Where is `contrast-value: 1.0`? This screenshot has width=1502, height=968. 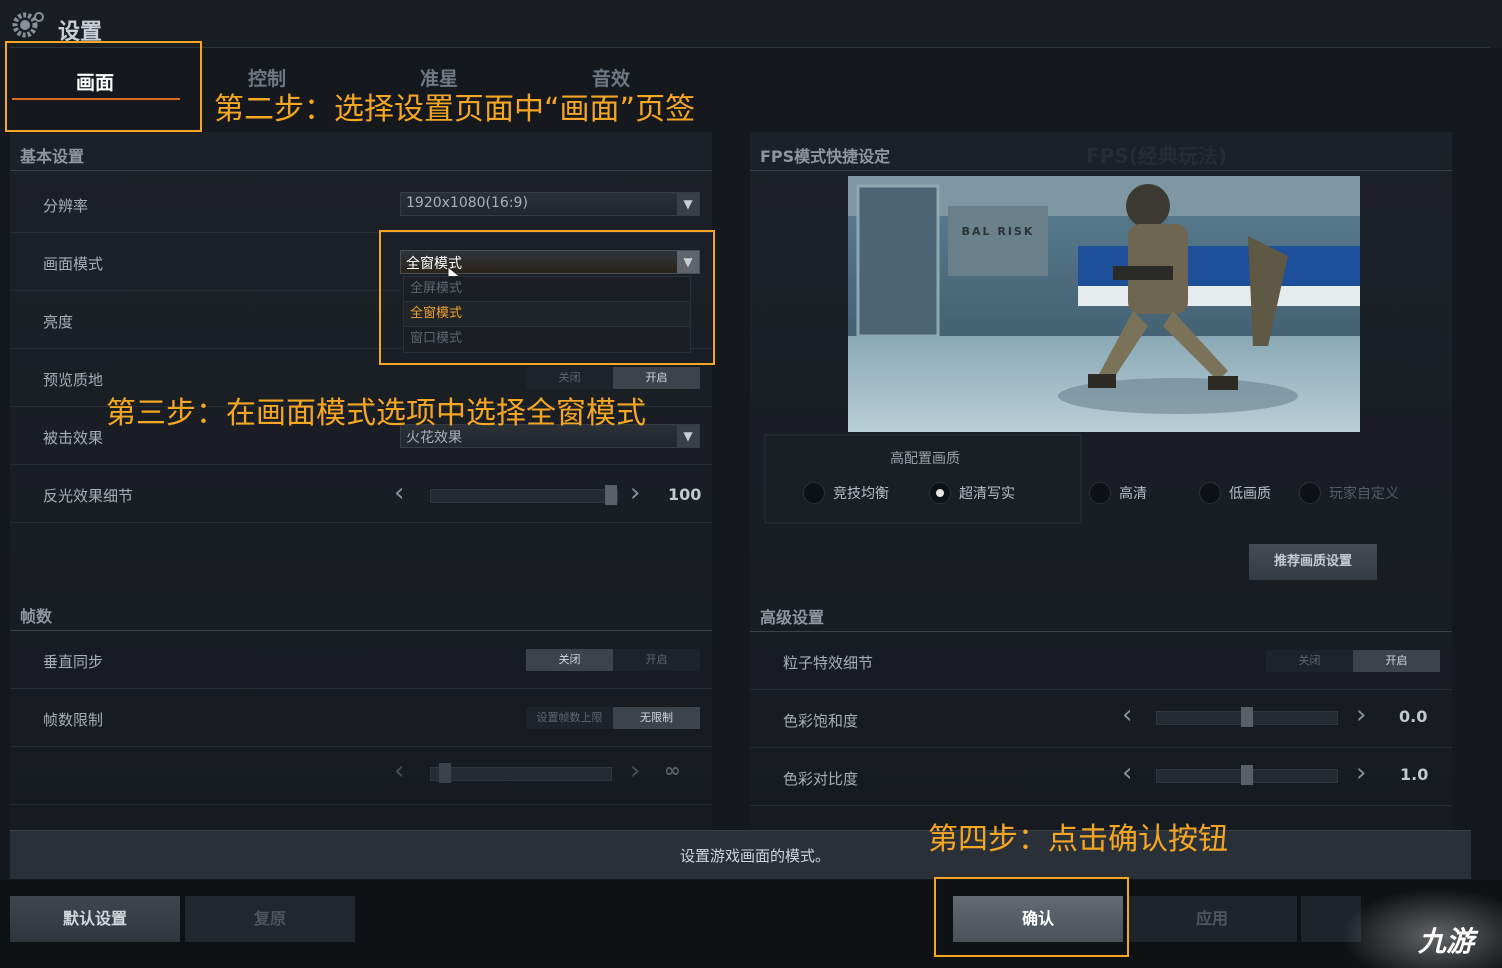
contrast-value: 1.0 is located at coordinates (1414, 774).